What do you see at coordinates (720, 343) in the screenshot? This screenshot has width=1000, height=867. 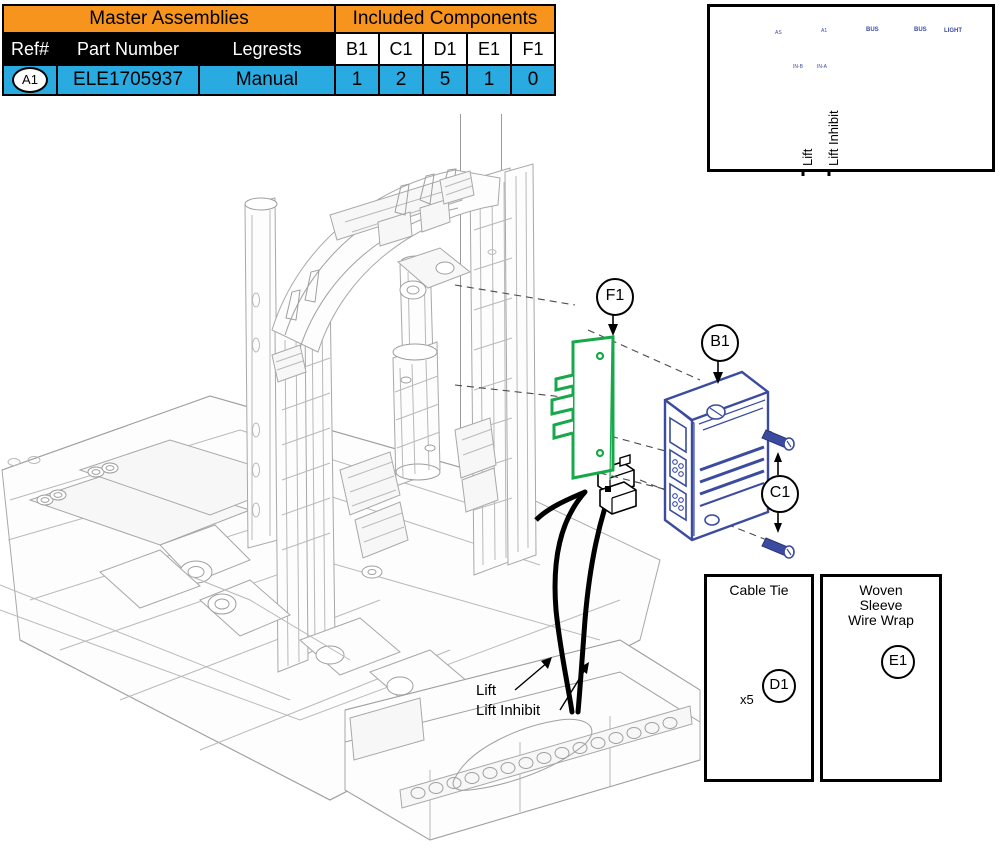 I see `callout-bubble-b1: B1` at bounding box center [720, 343].